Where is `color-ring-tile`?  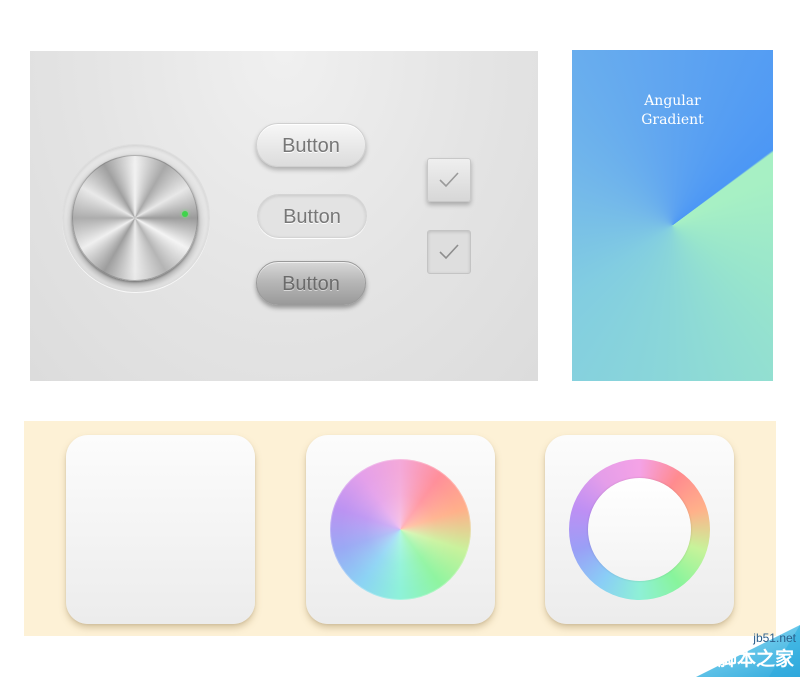
color-ring-tile is located at coordinates (639, 529).